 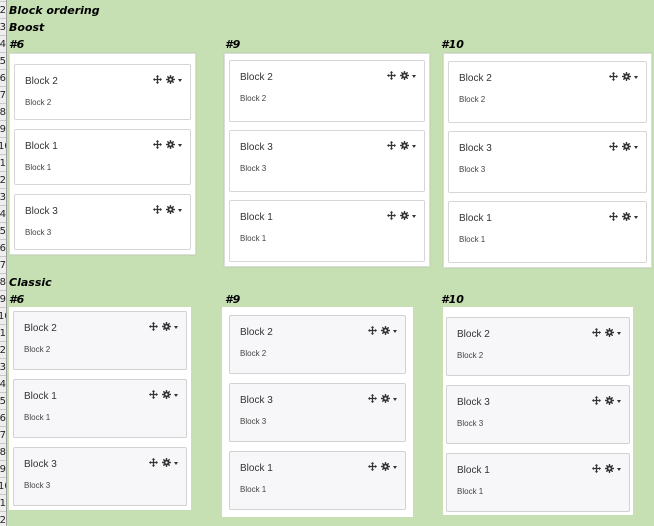 What do you see at coordinates (3, 44) in the screenshot?
I see `row-number: 4` at bounding box center [3, 44].